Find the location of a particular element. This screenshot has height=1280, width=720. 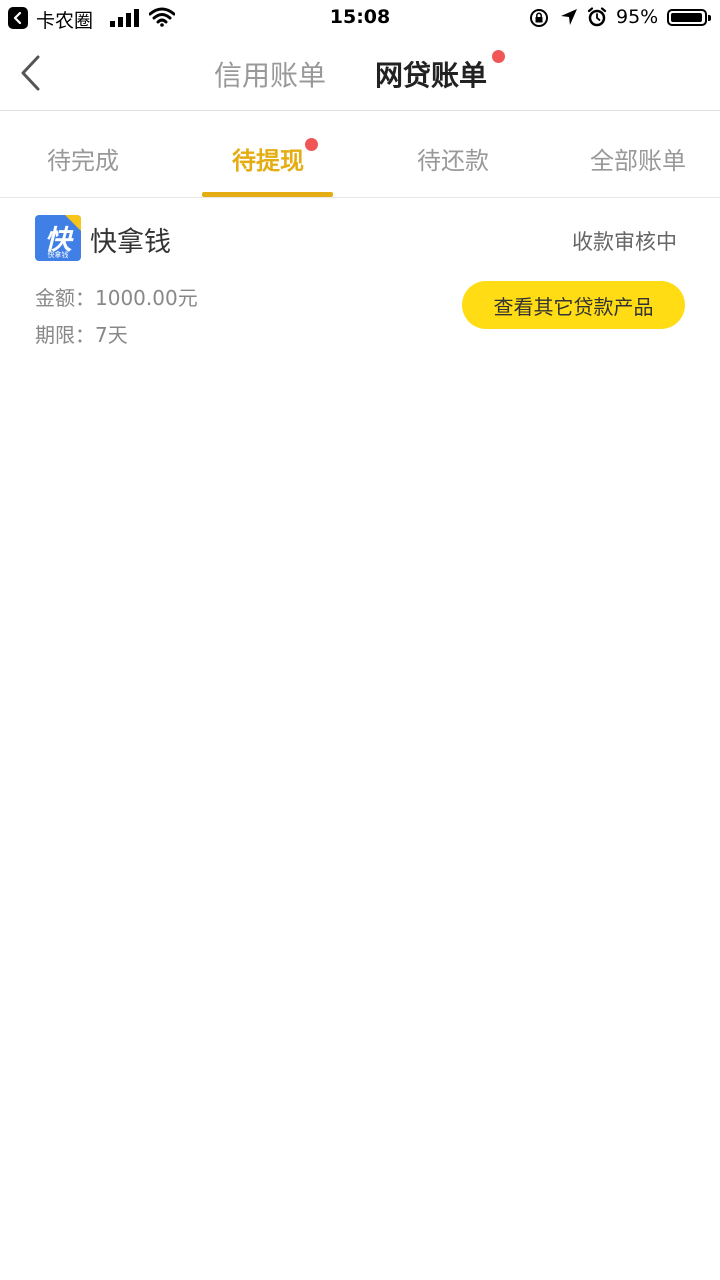

rotation-lock-icon is located at coordinates (539, 18).